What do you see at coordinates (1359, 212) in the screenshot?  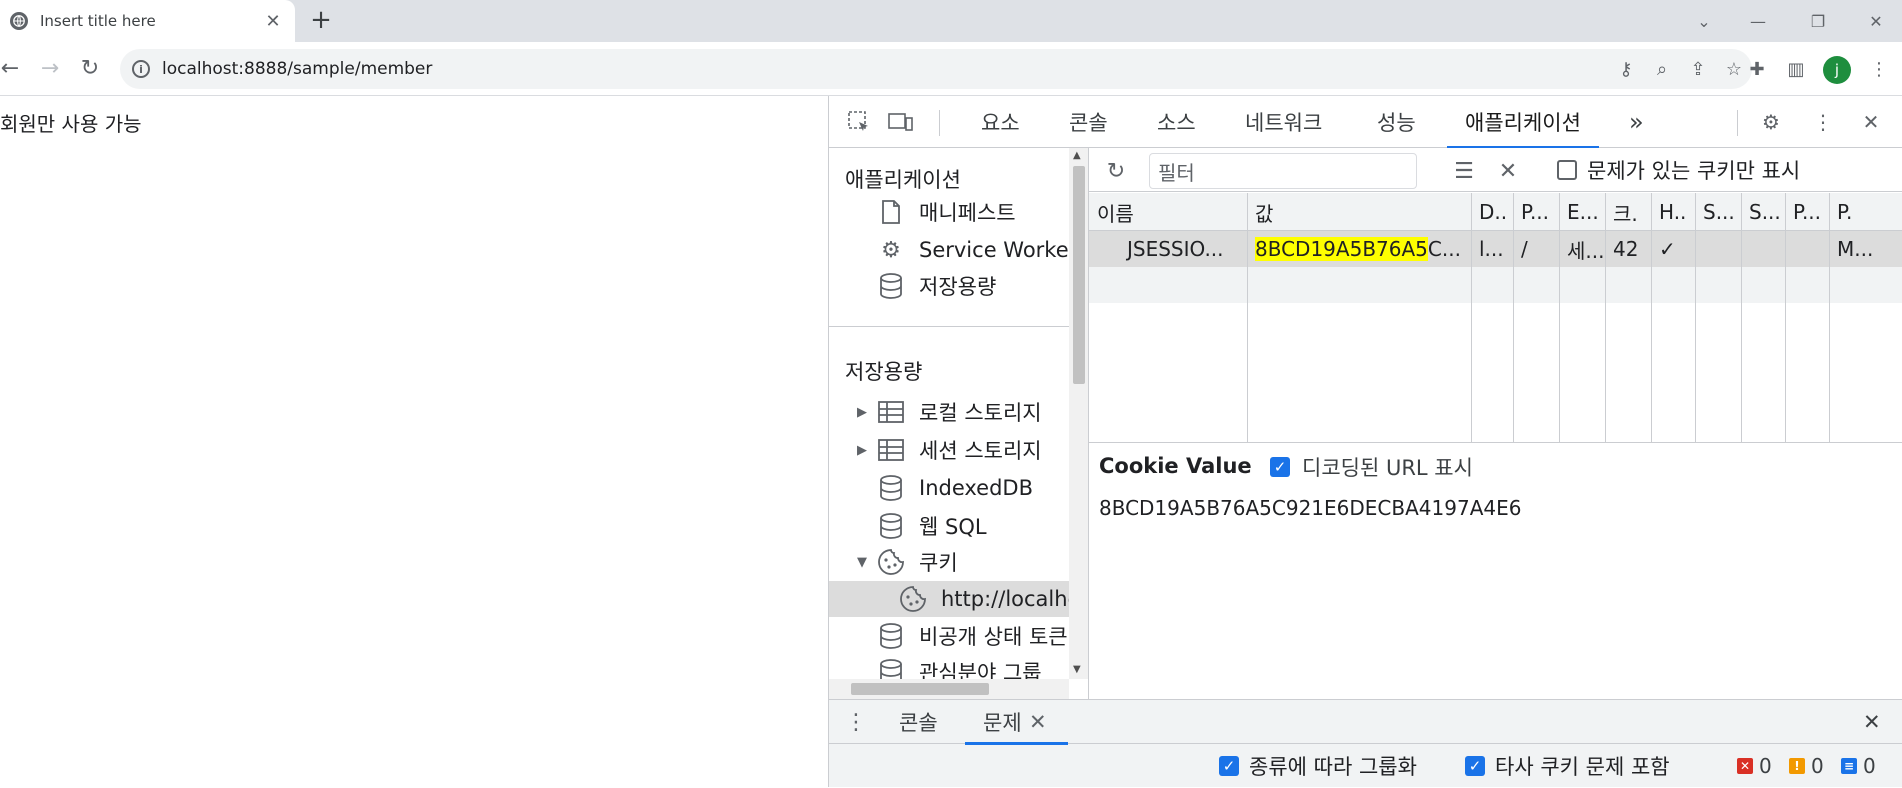 I see `column-header-value: 값` at bounding box center [1359, 212].